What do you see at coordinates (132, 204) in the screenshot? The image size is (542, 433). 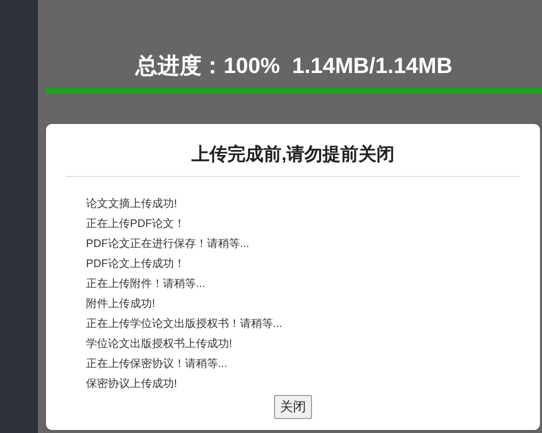 I see `status-message: 论文文摘上传成功!` at bounding box center [132, 204].